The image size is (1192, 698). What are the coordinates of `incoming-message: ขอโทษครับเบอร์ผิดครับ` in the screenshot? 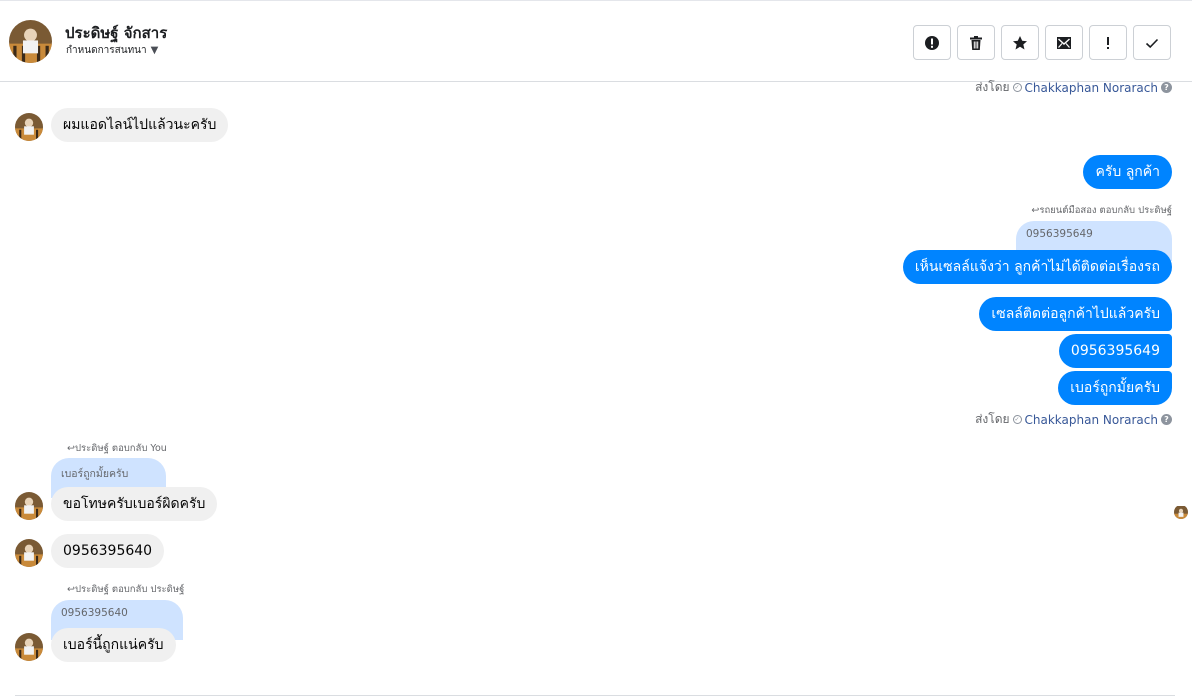 It's located at (134, 504).